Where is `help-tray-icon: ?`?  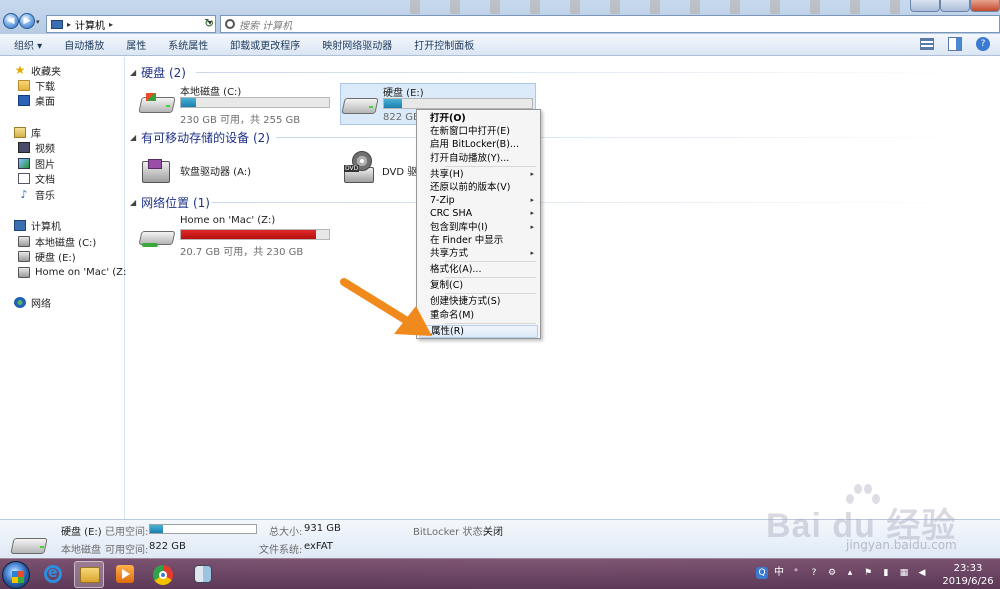 help-tray-icon: ? is located at coordinates (814, 573).